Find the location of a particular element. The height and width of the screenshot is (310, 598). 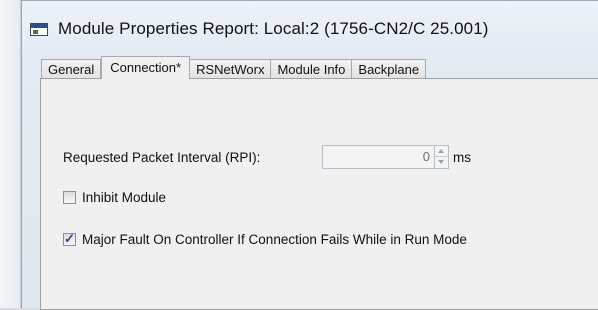

spin-down-icon is located at coordinates (441, 162).